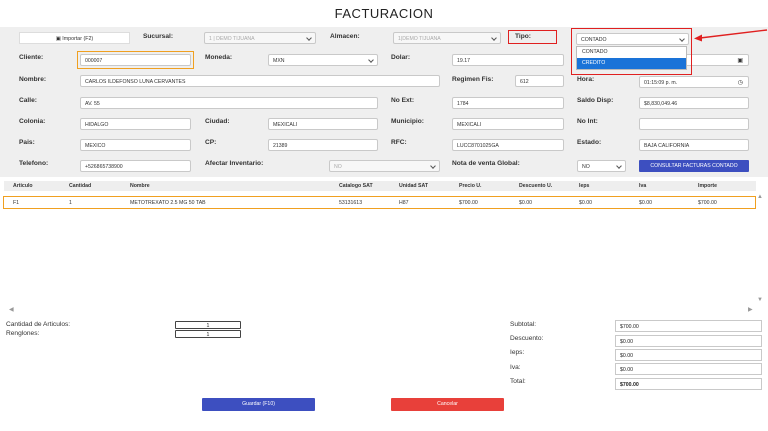 The height and width of the screenshot is (431, 768). Describe the element at coordinates (351, 203) in the screenshot. I see `cell-catalogo-sat: 53131613` at that location.